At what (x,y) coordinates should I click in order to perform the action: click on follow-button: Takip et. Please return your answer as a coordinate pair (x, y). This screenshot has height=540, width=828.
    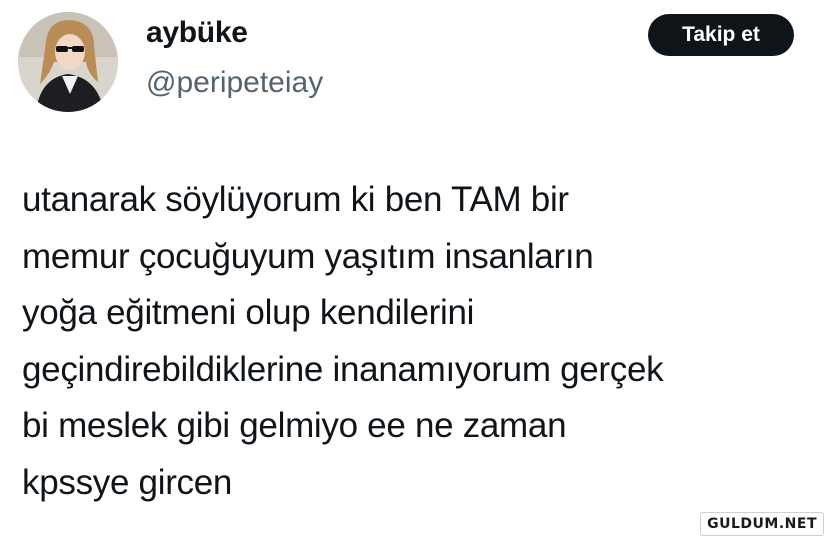
    Looking at the image, I should click on (721, 35).